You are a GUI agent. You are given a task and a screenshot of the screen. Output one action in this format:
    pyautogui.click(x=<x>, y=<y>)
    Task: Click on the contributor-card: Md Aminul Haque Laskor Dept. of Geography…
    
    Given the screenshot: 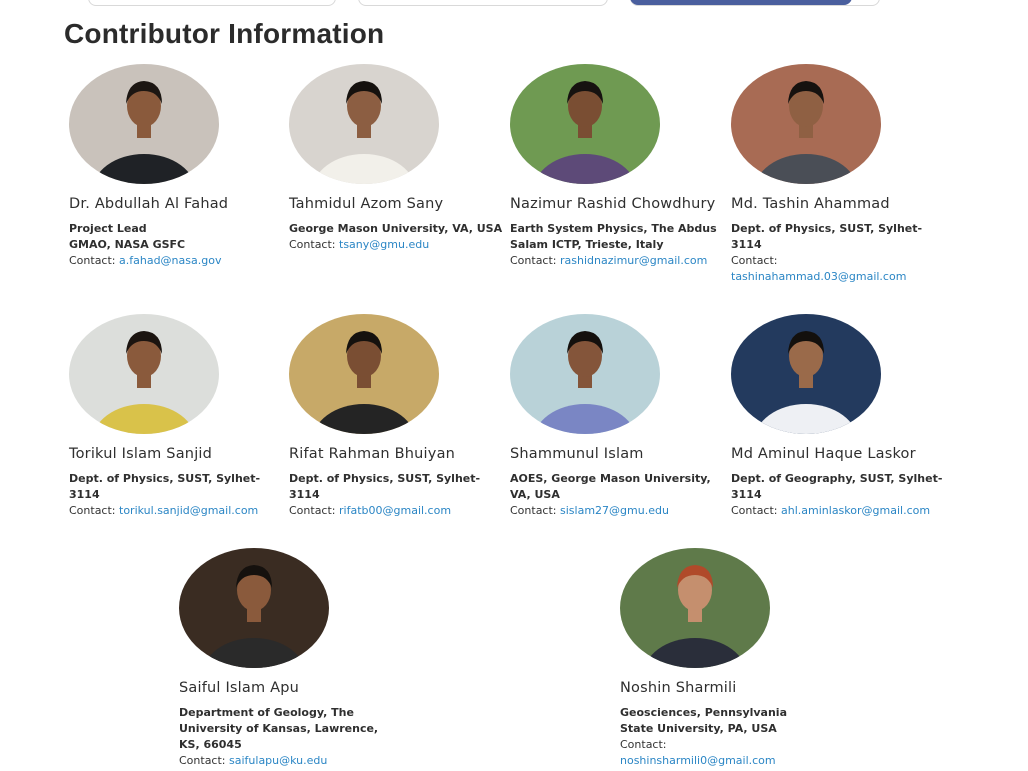 What is the action you would take?
    pyautogui.click(x=838, y=416)
    